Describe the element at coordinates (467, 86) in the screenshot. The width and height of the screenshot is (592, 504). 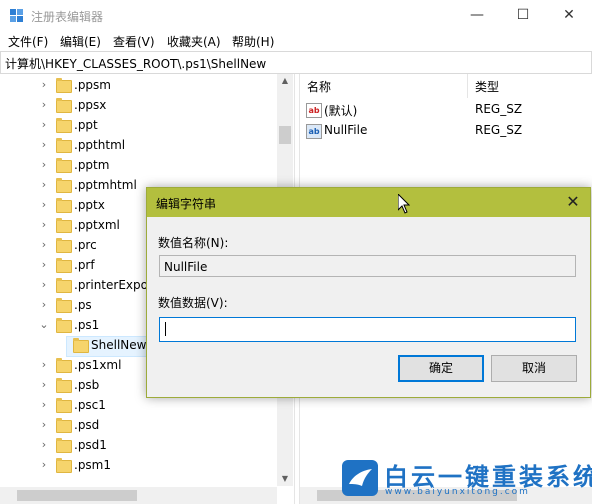
I see `column-divider` at that location.